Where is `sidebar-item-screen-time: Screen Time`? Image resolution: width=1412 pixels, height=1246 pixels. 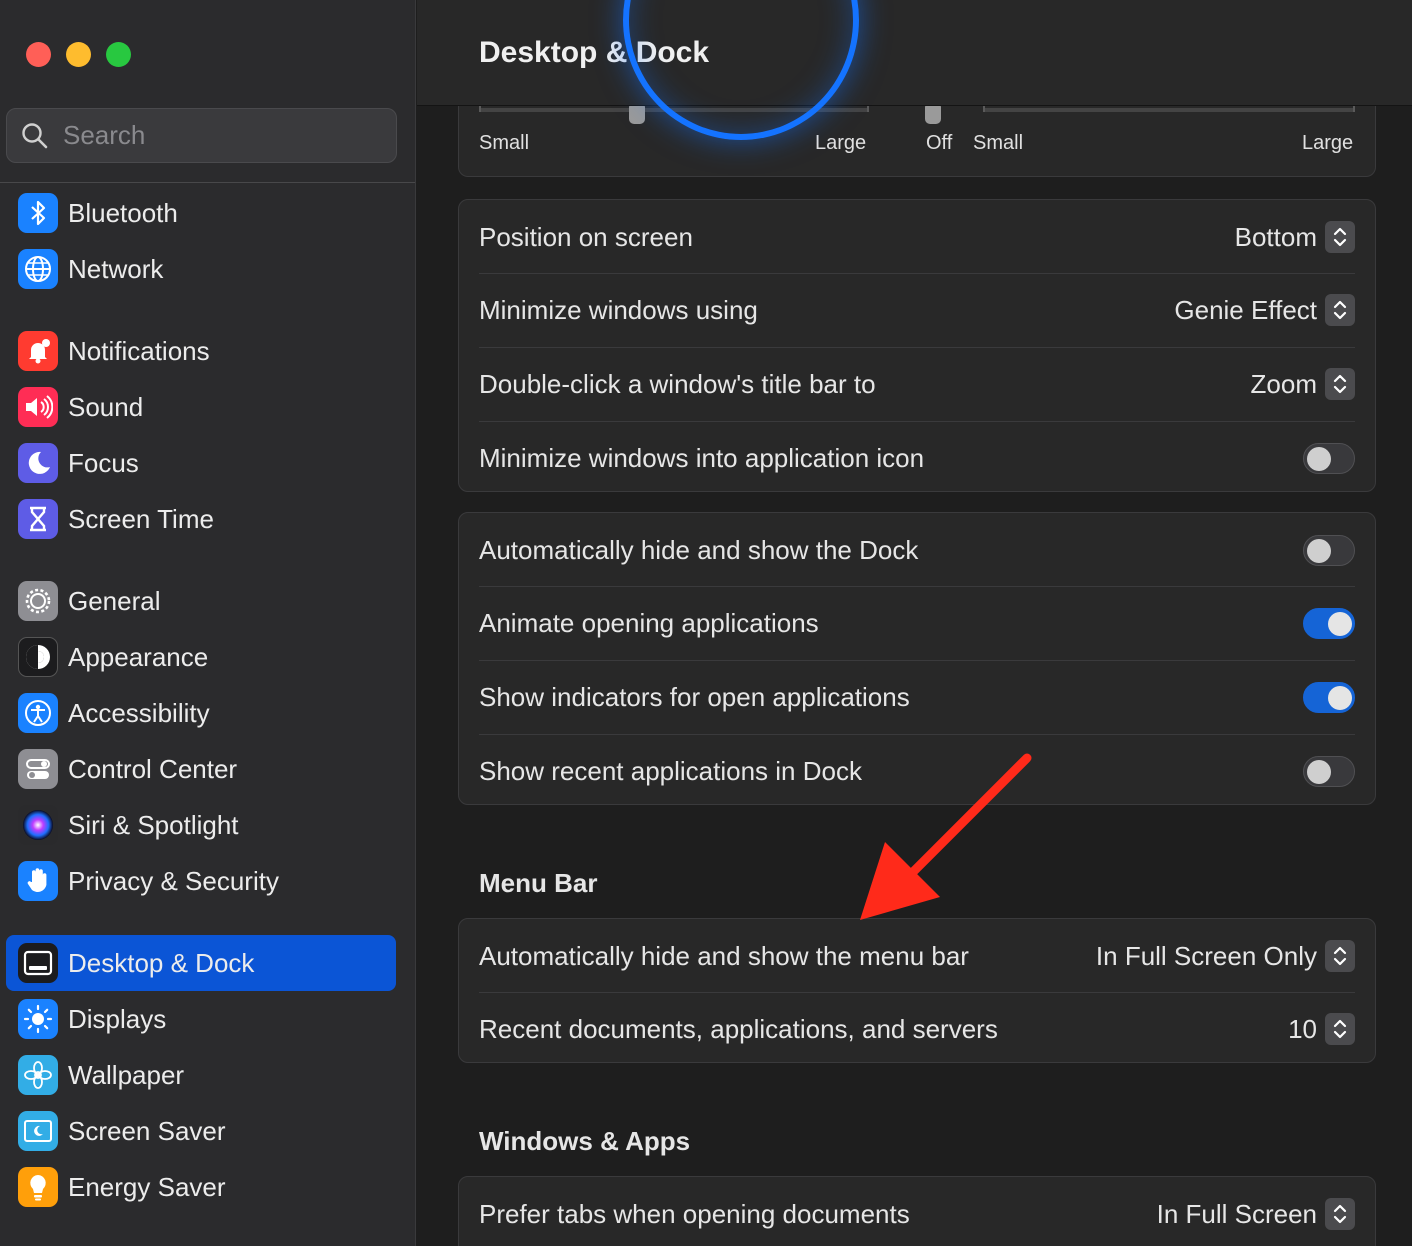 sidebar-item-screen-time: Screen Time is located at coordinates (201, 519).